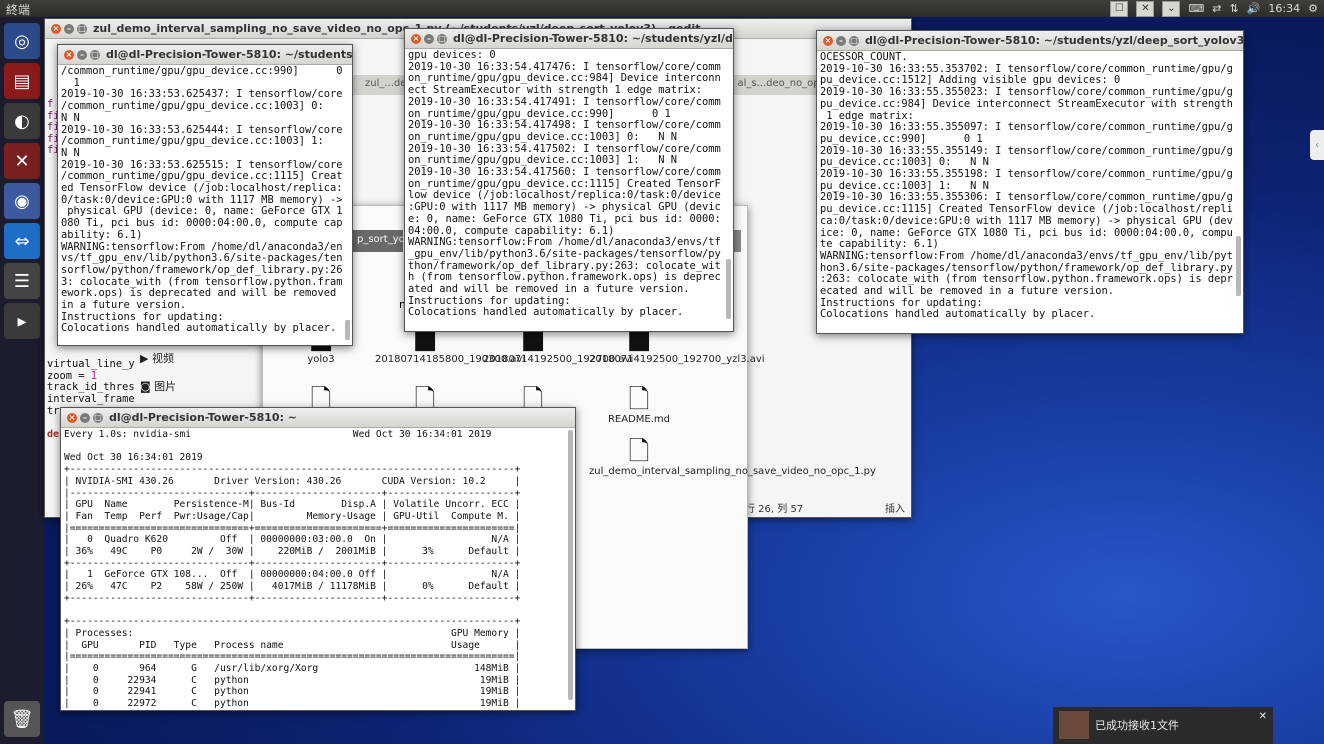  Describe the element at coordinates (1234, 8) in the screenshot. I see `network-icon: ⇅` at that location.